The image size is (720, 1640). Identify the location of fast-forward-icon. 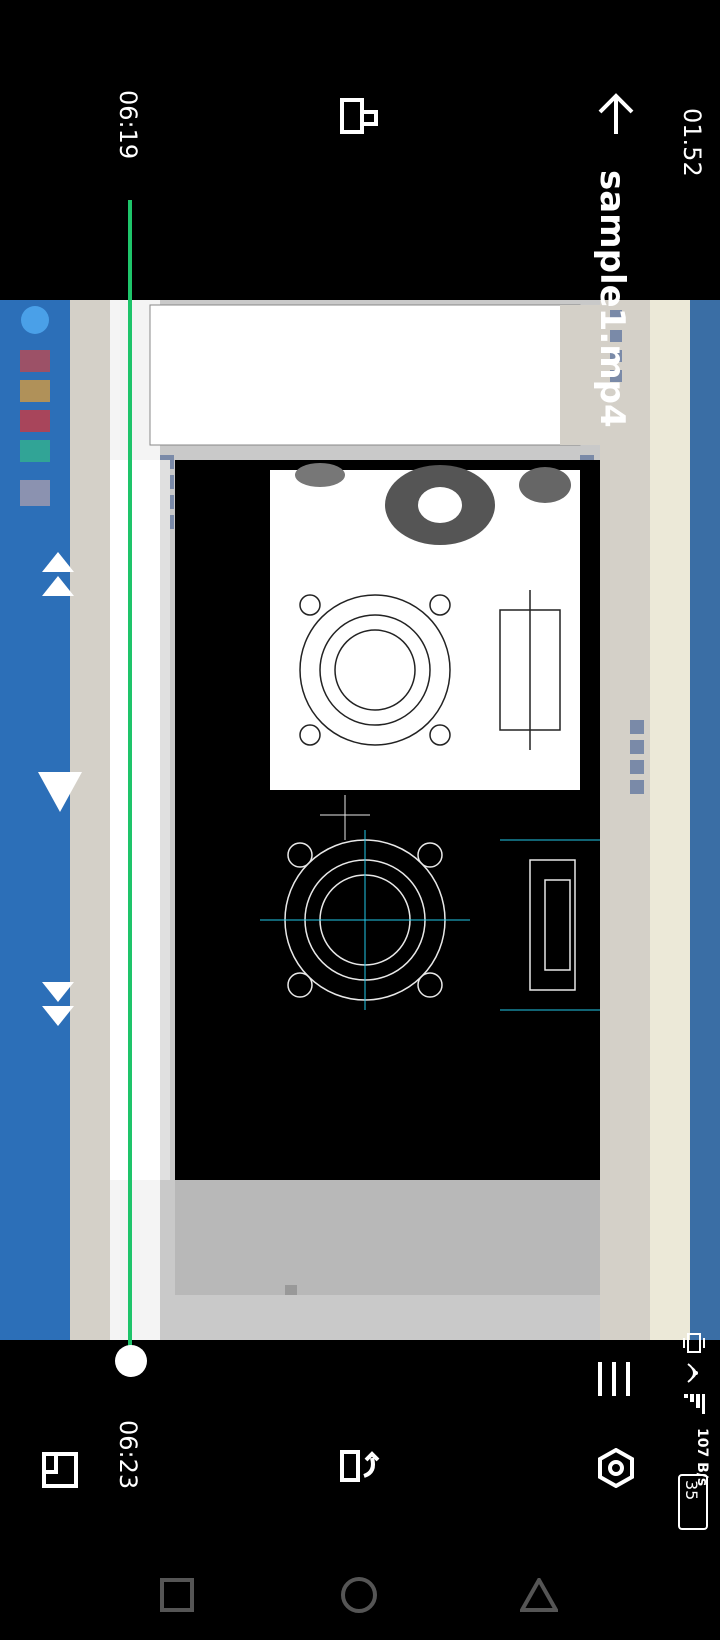
(58, 1004).